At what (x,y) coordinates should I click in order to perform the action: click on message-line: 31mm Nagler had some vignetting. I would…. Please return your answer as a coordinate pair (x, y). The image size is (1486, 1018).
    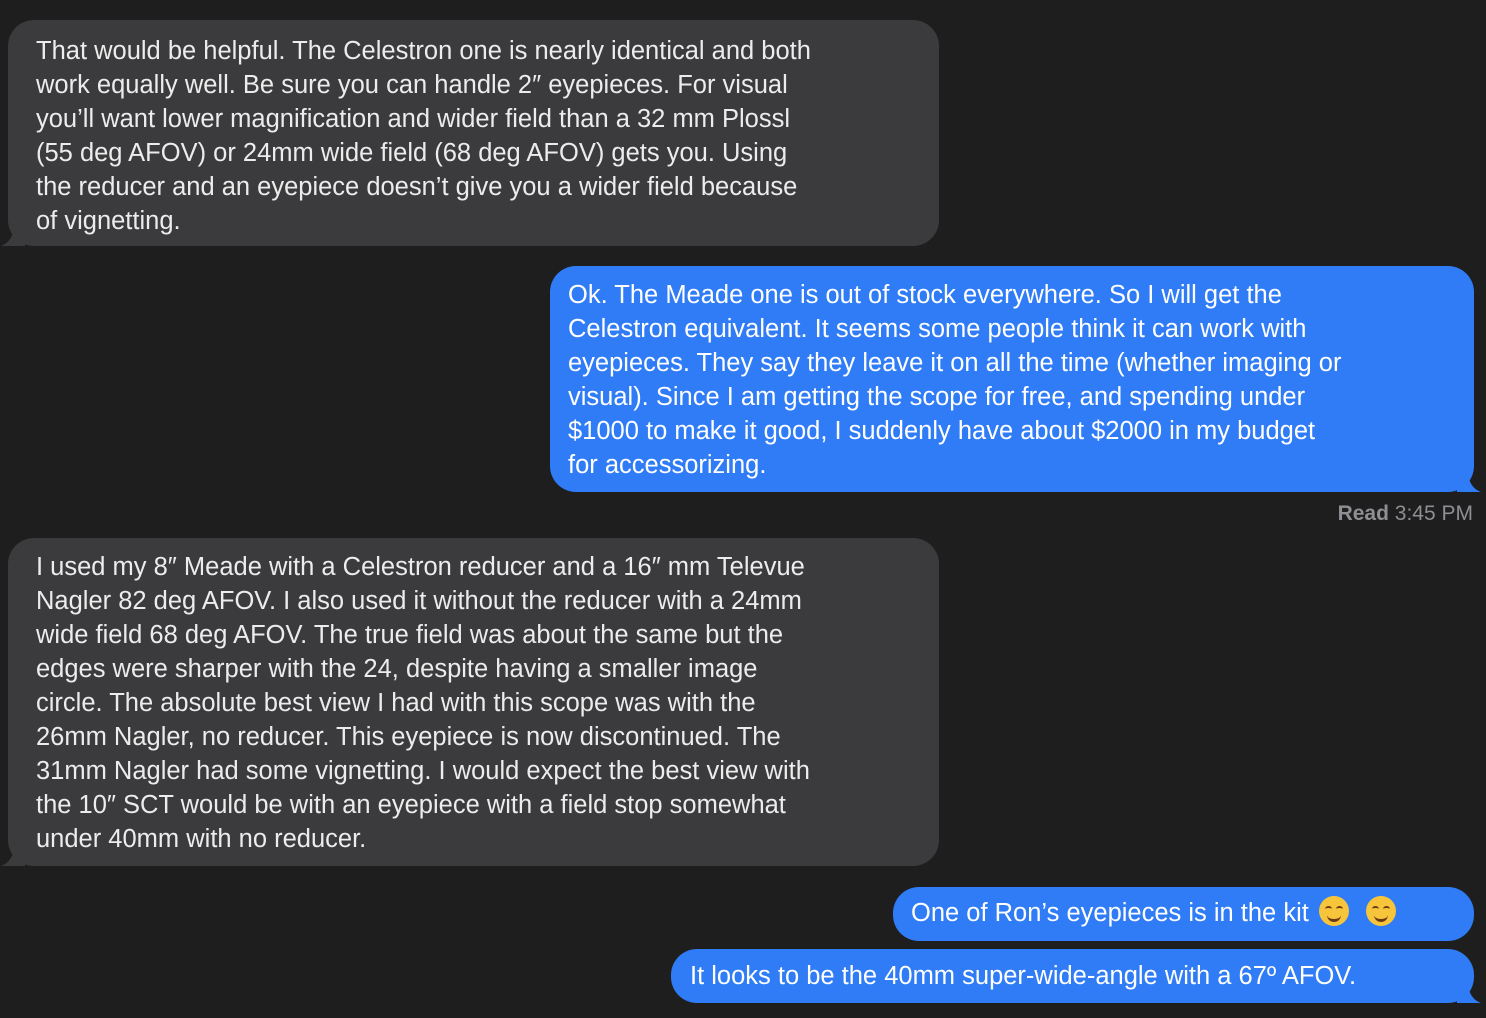
    Looking at the image, I should click on (423, 771).